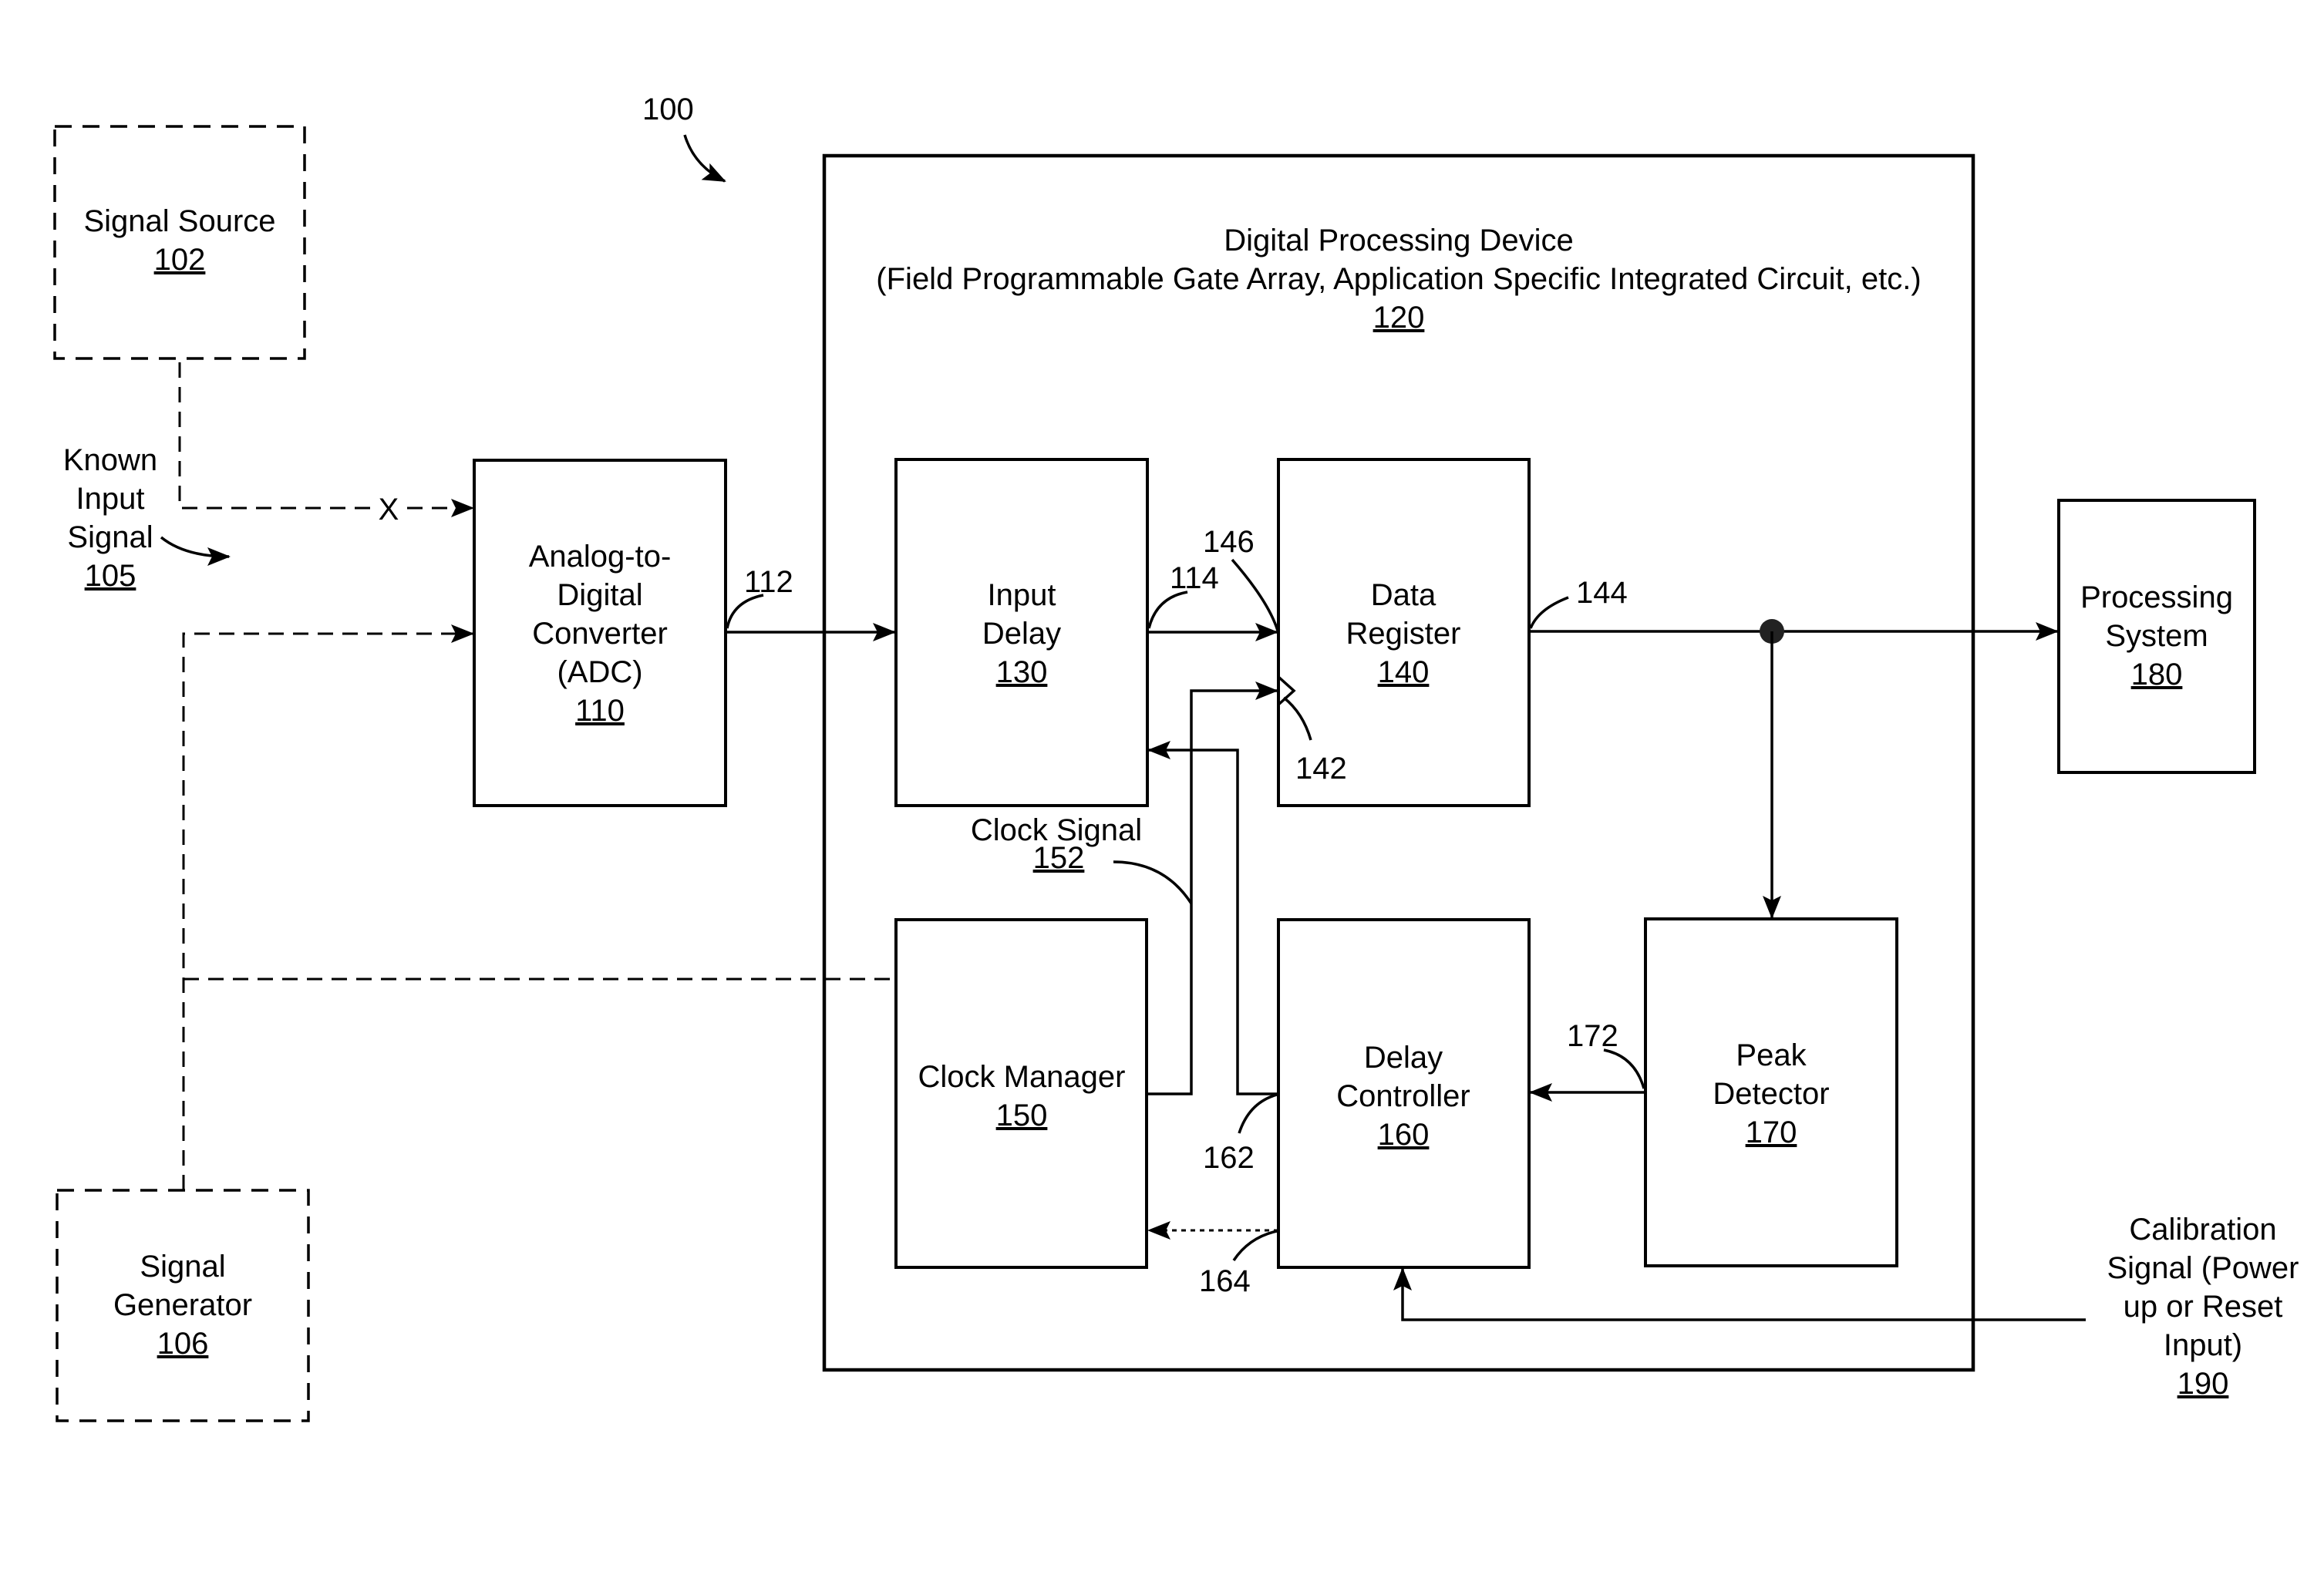 The width and height of the screenshot is (2324, 1595). Describe the element at coordinates (1624, 1068) in the screenshot. I see `callout-172-leader` at that location.